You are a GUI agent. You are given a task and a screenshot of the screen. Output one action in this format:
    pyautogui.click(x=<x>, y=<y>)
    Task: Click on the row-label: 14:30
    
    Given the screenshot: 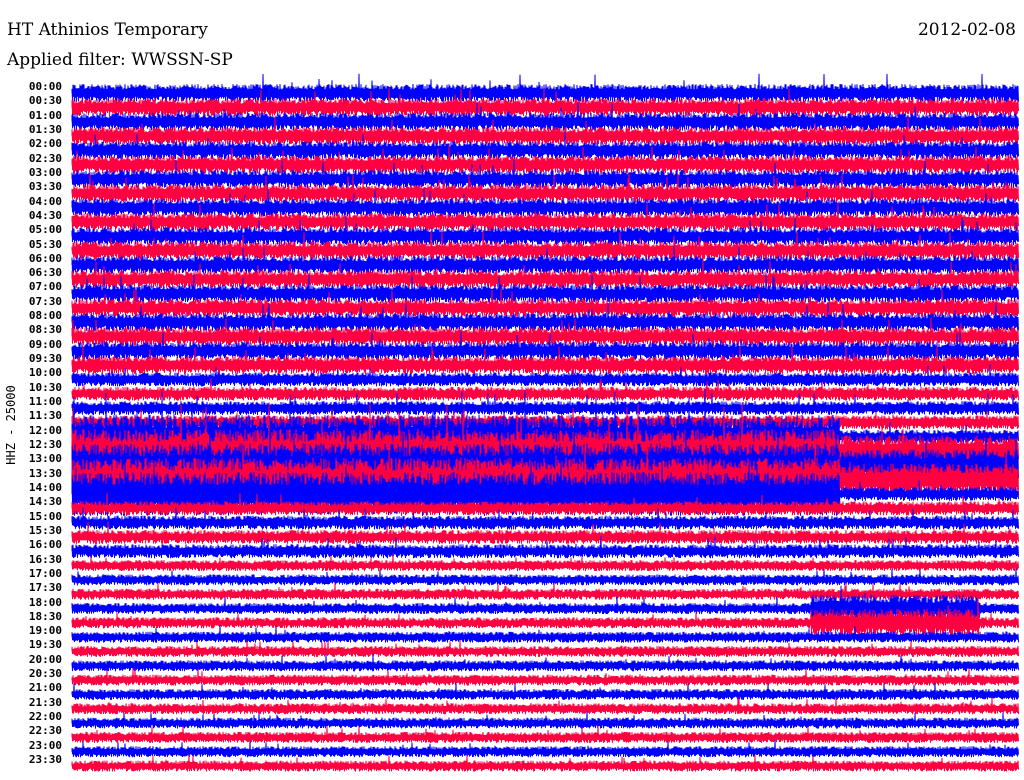 What is the action you would take?
    pyautogui.click(x=45, y=502)
    